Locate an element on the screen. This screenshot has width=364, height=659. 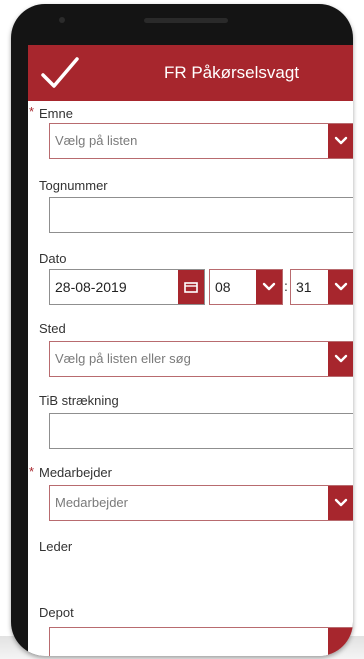
tognummer-label: Tognummer is located at coordinates (73, 185).